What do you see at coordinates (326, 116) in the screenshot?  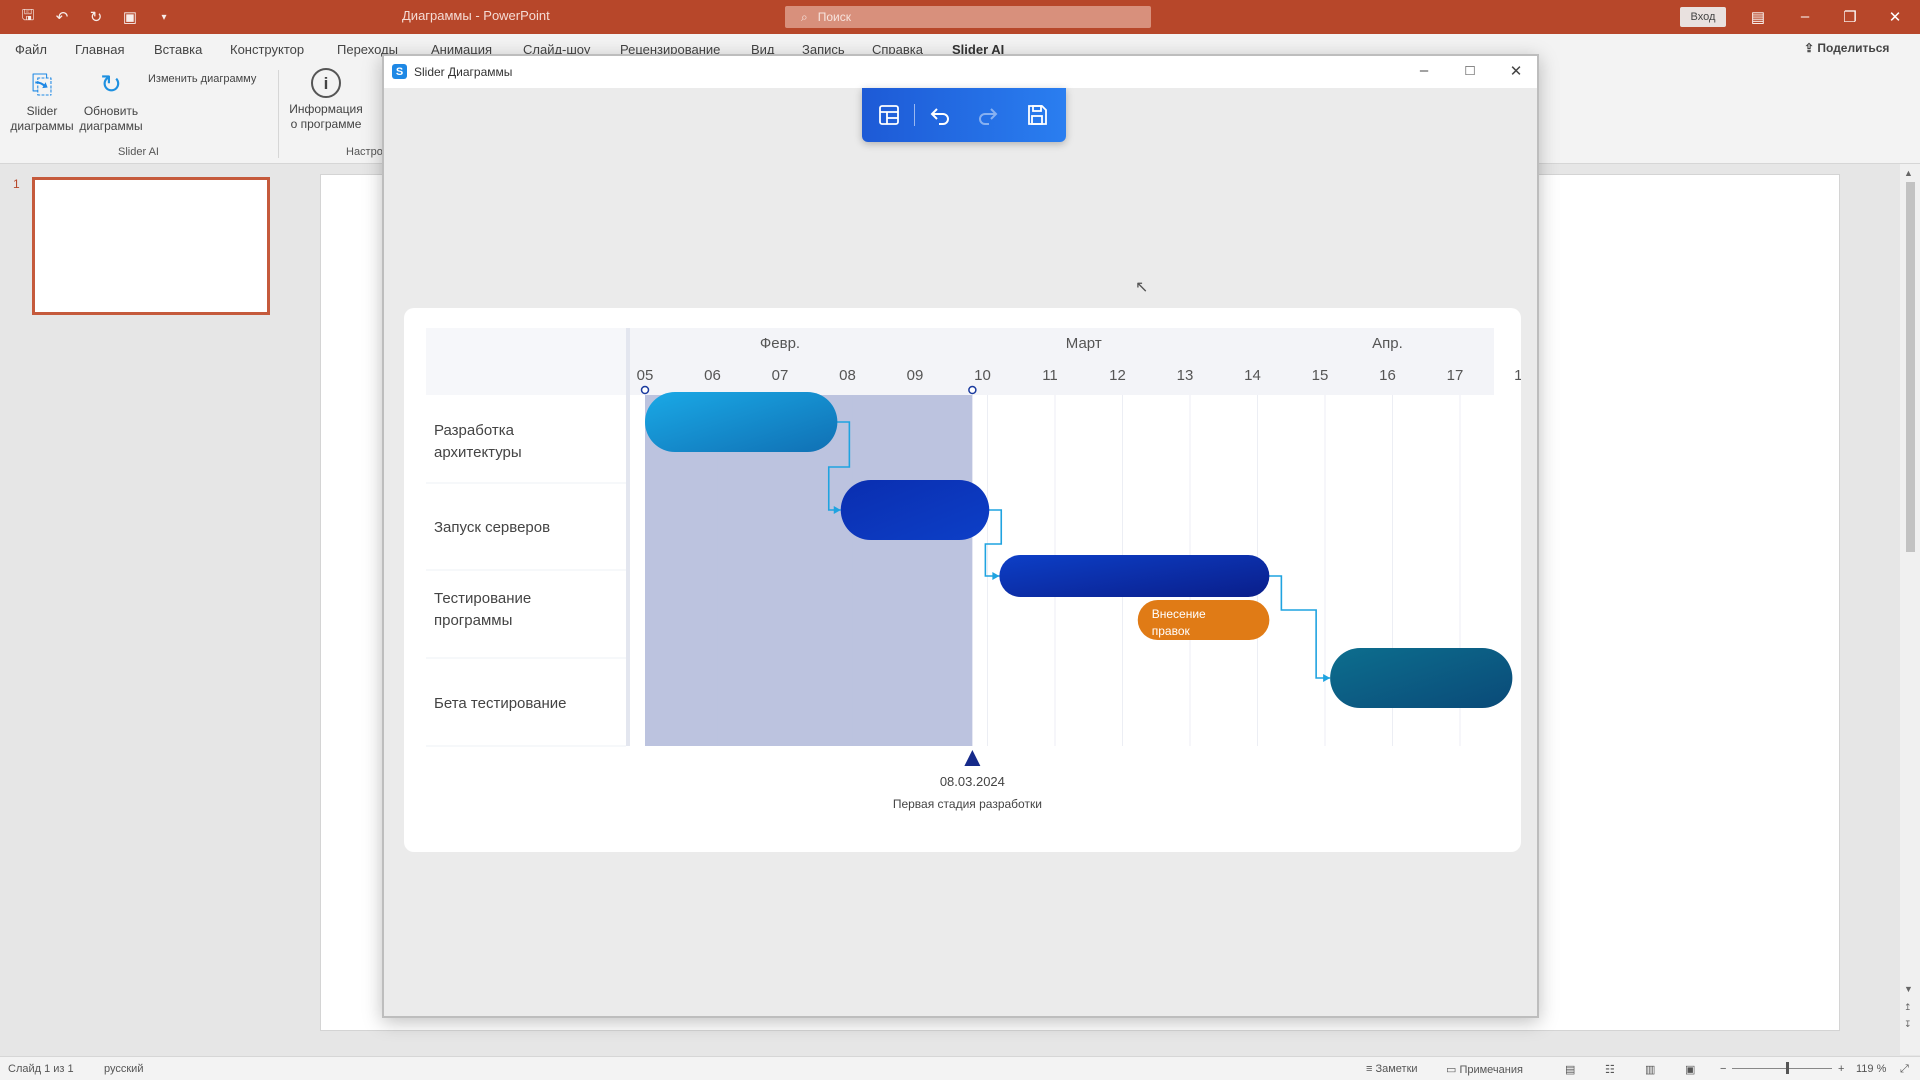 I see `program-info-label: Информация о программе` at bounding box center [326, 116].